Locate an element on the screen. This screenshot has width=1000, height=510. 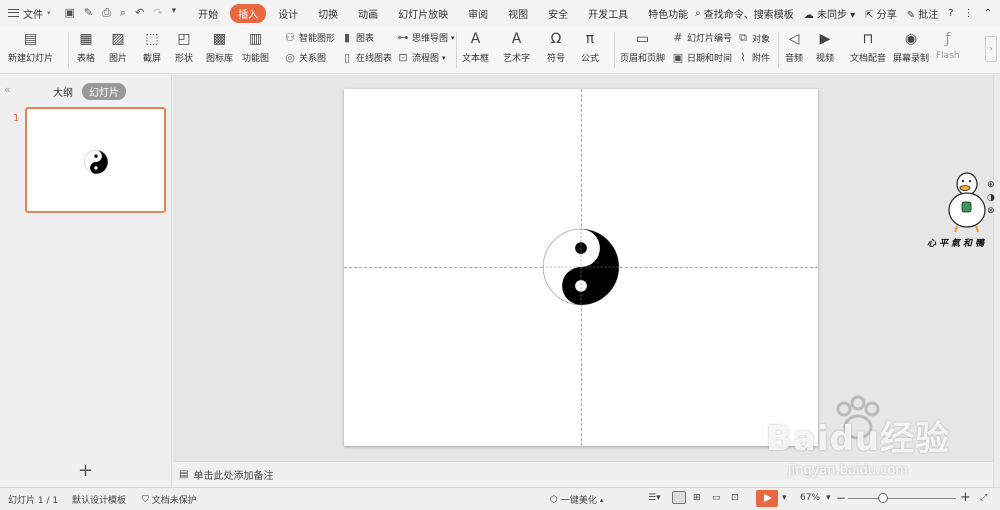
flash-button: ƒ Flash is located at coordinates (948, 44).